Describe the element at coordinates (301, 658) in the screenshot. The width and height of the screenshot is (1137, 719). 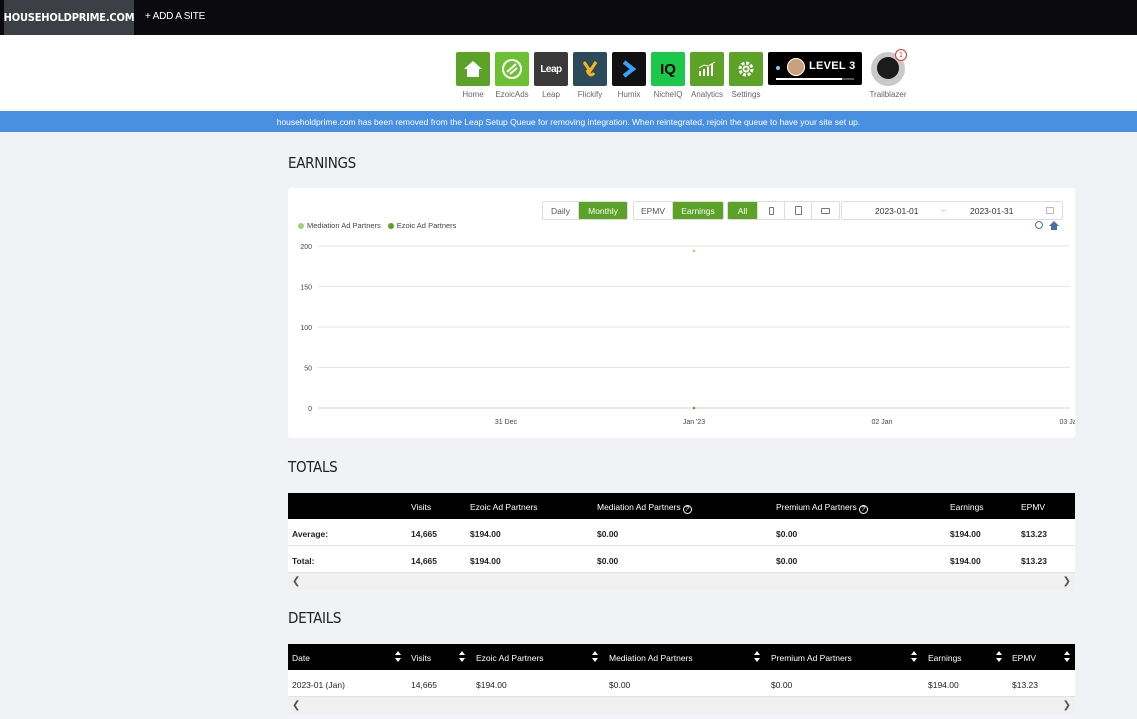
I see `col-date: Date` at that location.